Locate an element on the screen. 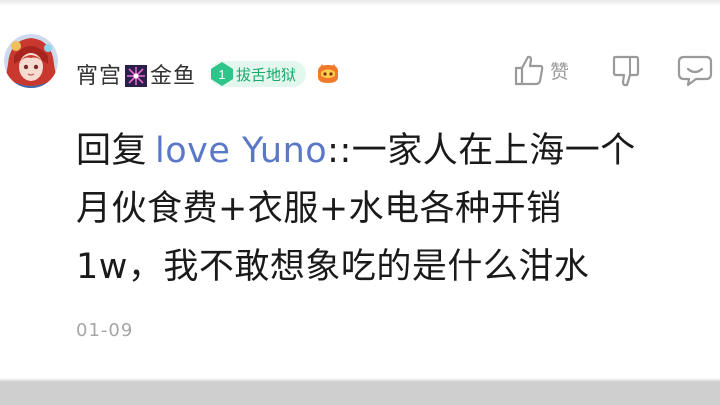 This screenshot has height=405, width=720. level-diamond-icon: 1 is located at coordinates (222, 74).